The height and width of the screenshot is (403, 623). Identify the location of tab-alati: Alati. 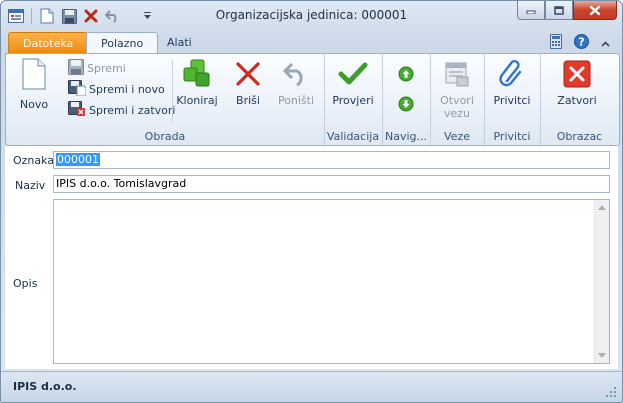
(179, 42).